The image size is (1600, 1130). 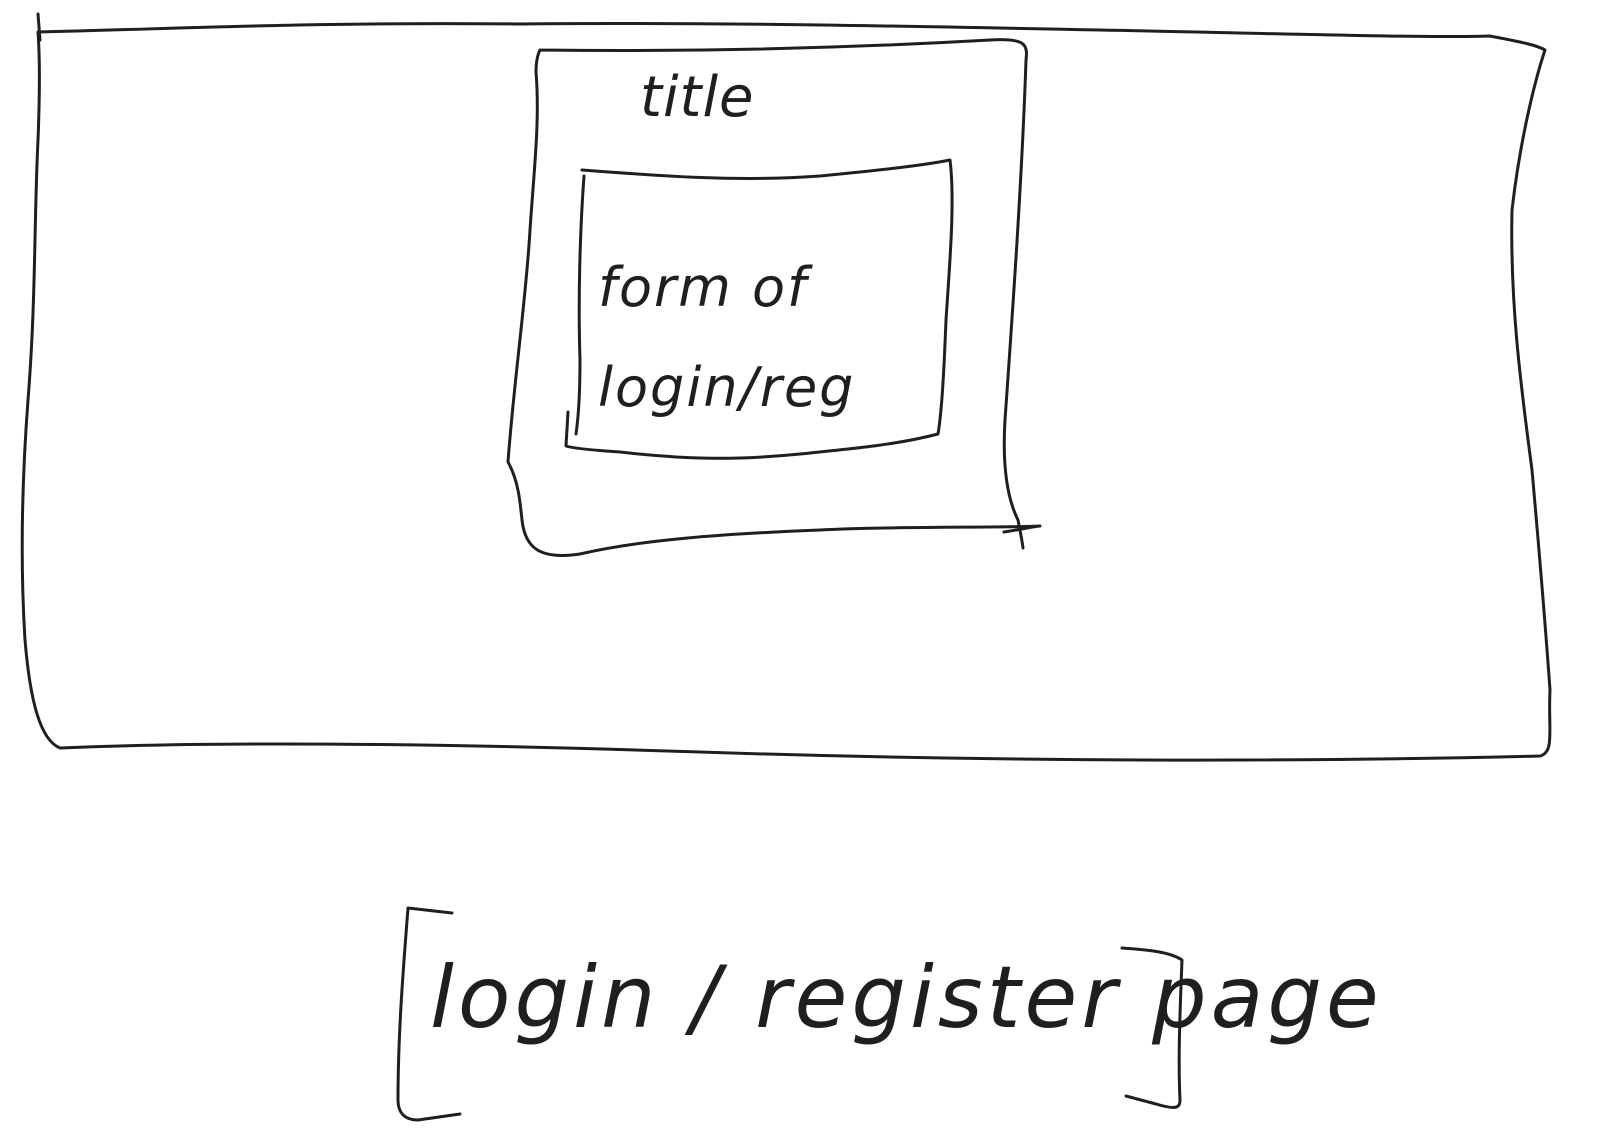 What do you see at coordinates (906, 998) in the screenshot?
I see `page-caption: login / register page` at bounding box center [906, 998].